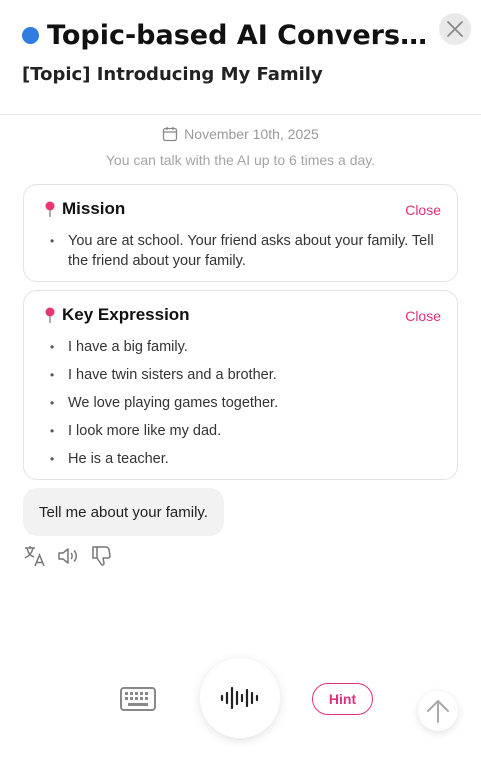  I want to click on mission-title: Mission, so click(94, 208).